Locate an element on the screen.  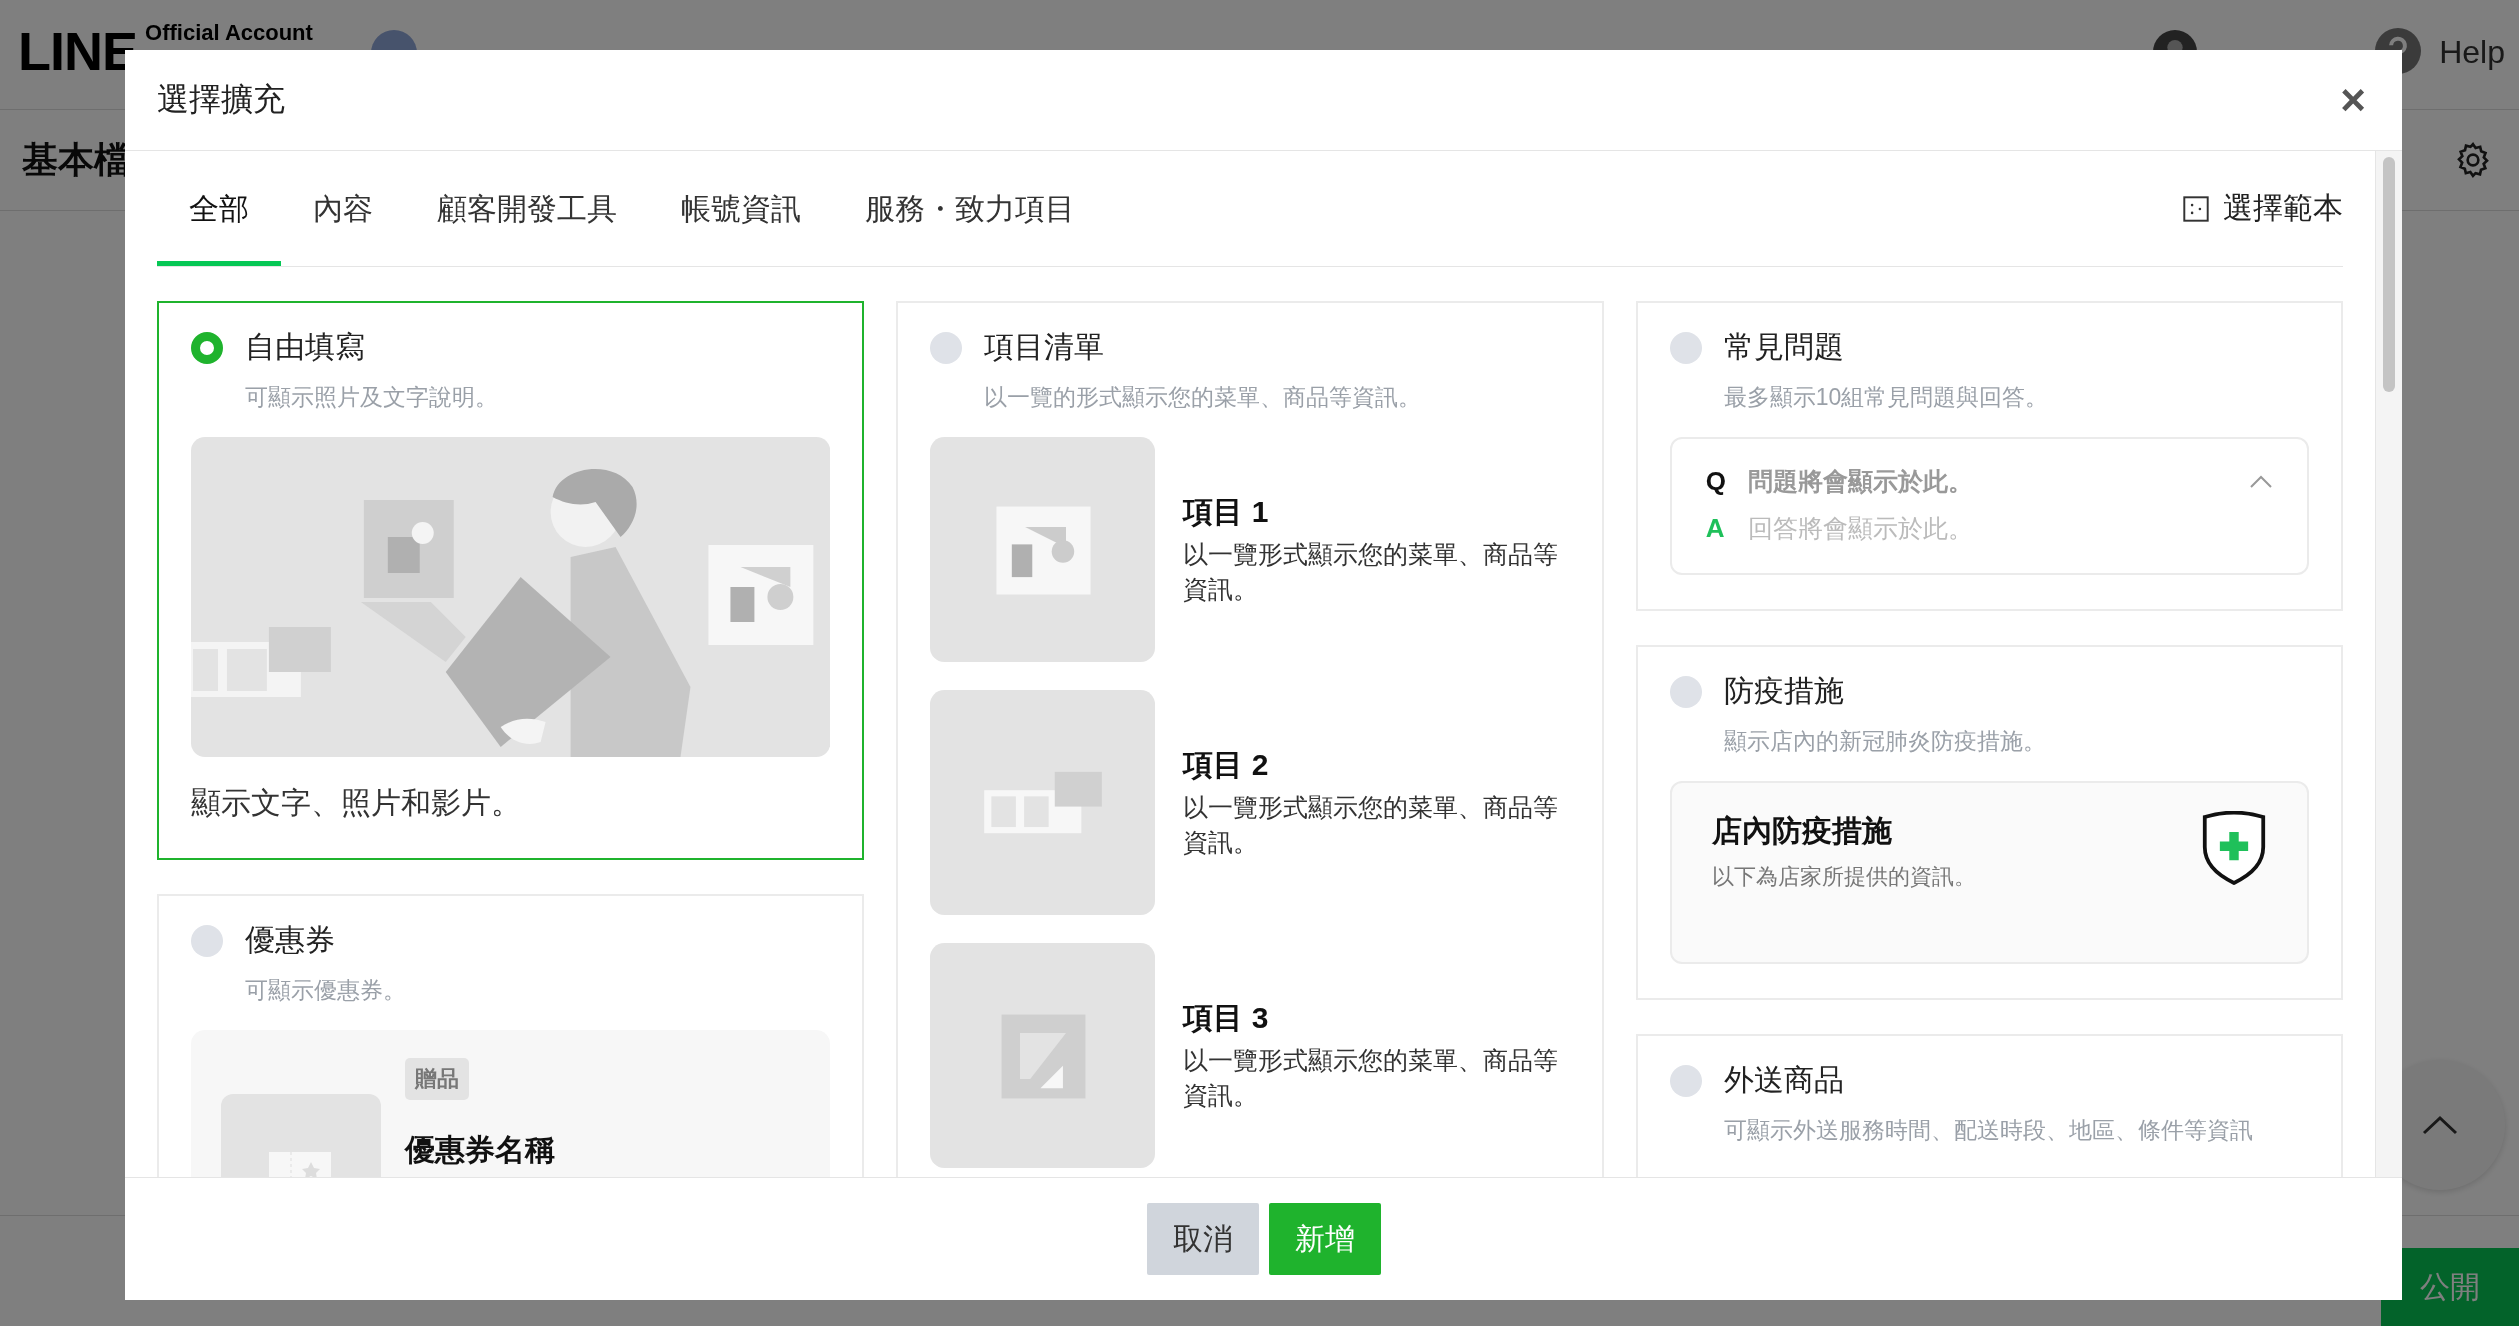
card-caption: 顯示文字、照片和影片。 is located at coordinates (356, 803).